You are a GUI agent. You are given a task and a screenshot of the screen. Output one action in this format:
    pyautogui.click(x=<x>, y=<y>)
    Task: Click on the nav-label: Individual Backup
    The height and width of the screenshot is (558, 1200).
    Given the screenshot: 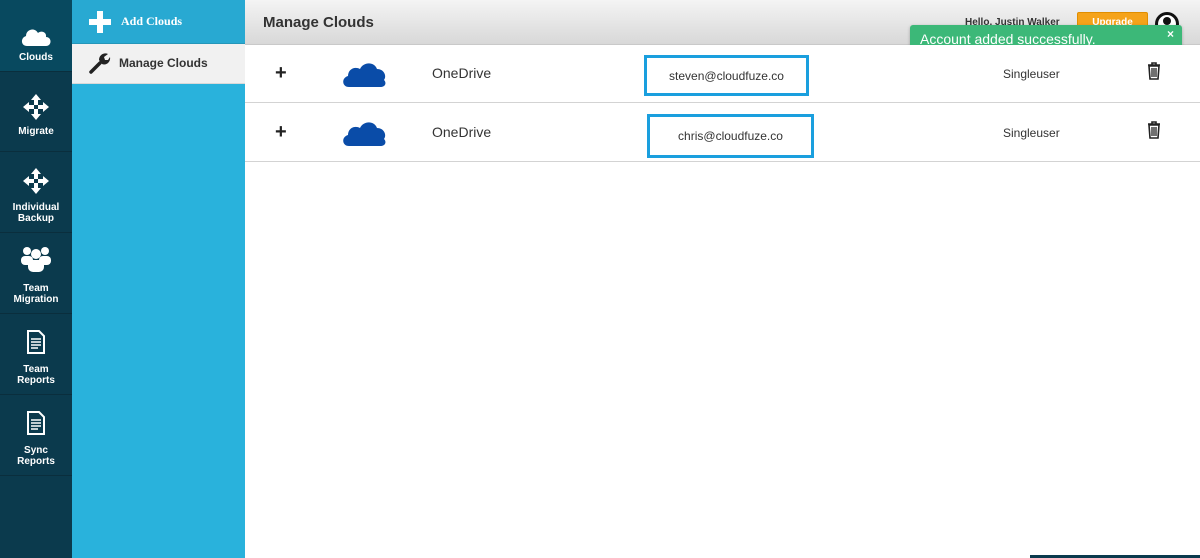 What is the action you would take?
    pyautogui.click(x=36, y=213)
    